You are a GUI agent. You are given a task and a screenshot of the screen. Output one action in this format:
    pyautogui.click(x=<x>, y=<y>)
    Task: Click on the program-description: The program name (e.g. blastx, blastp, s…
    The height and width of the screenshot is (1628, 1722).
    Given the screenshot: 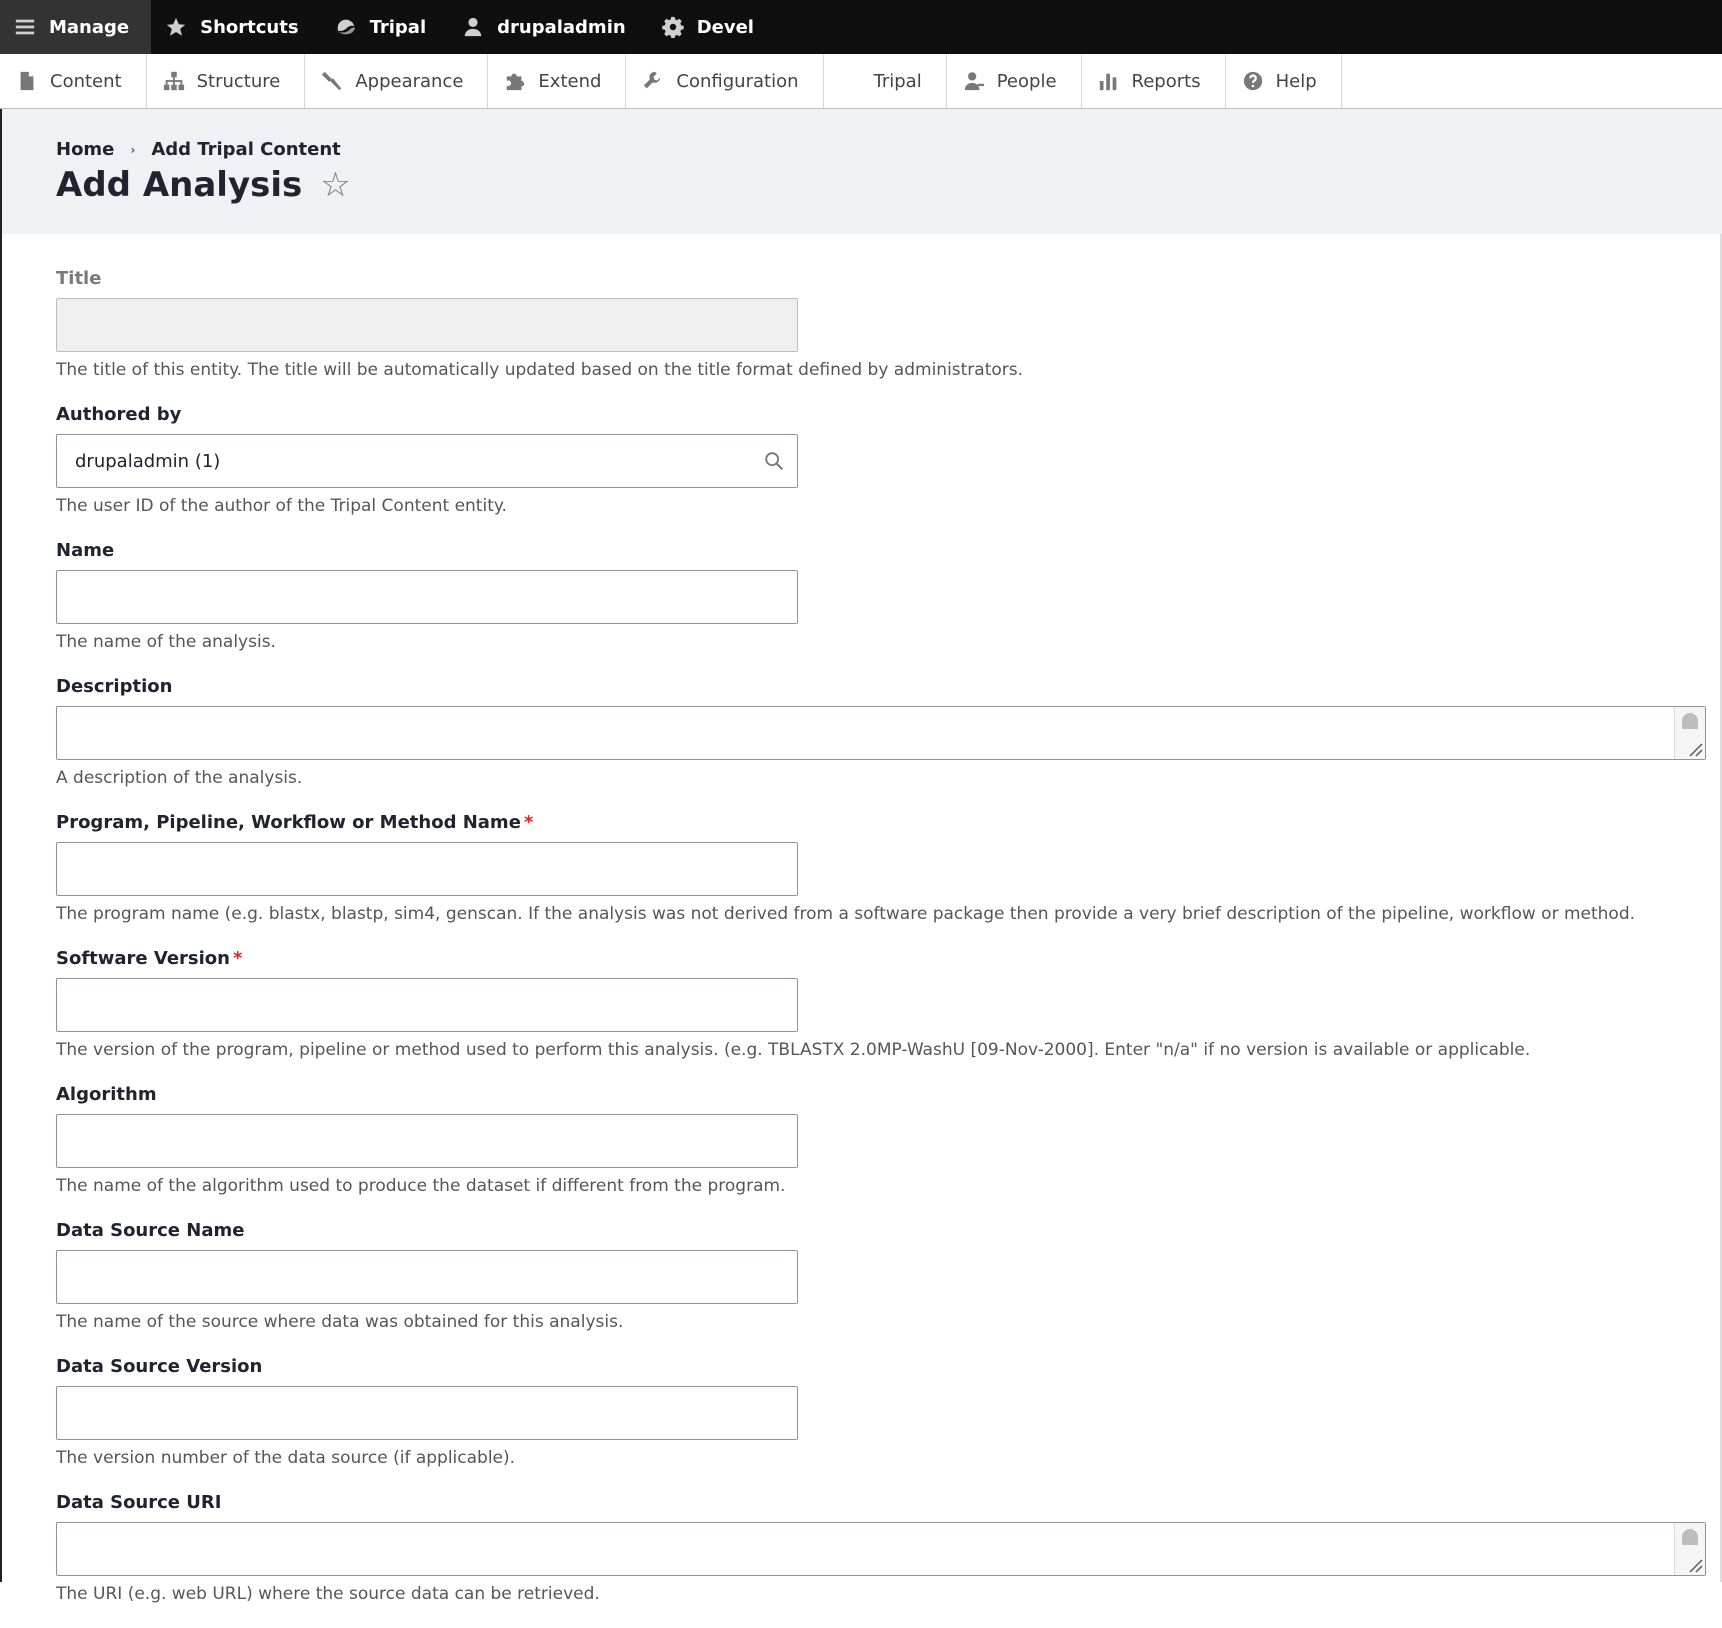 What is the action you would take?
    pyautogui.click(x=846, y=914)
    